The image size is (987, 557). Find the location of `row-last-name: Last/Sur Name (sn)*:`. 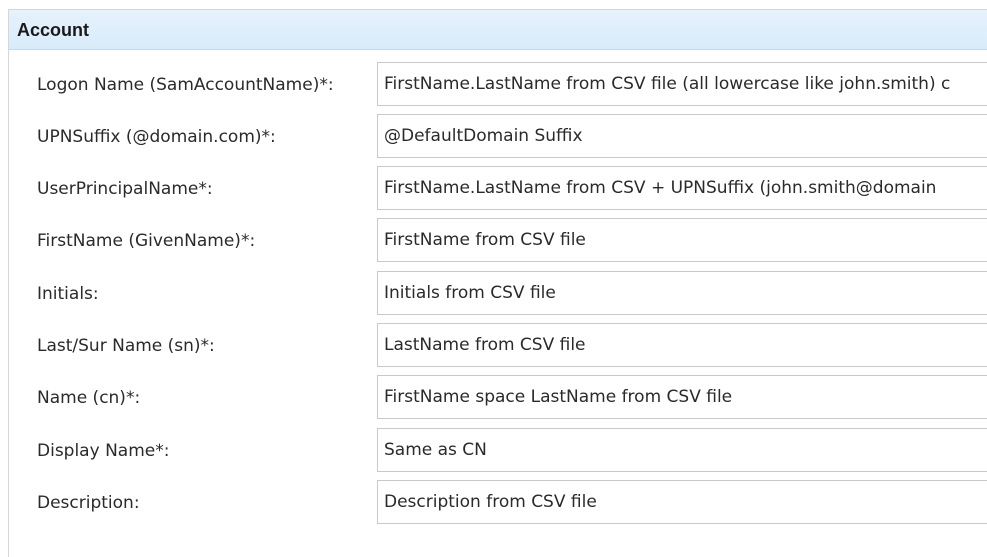

row-last-name: Last/Sur Name (sn)*: is located at coordinates (493, 346).